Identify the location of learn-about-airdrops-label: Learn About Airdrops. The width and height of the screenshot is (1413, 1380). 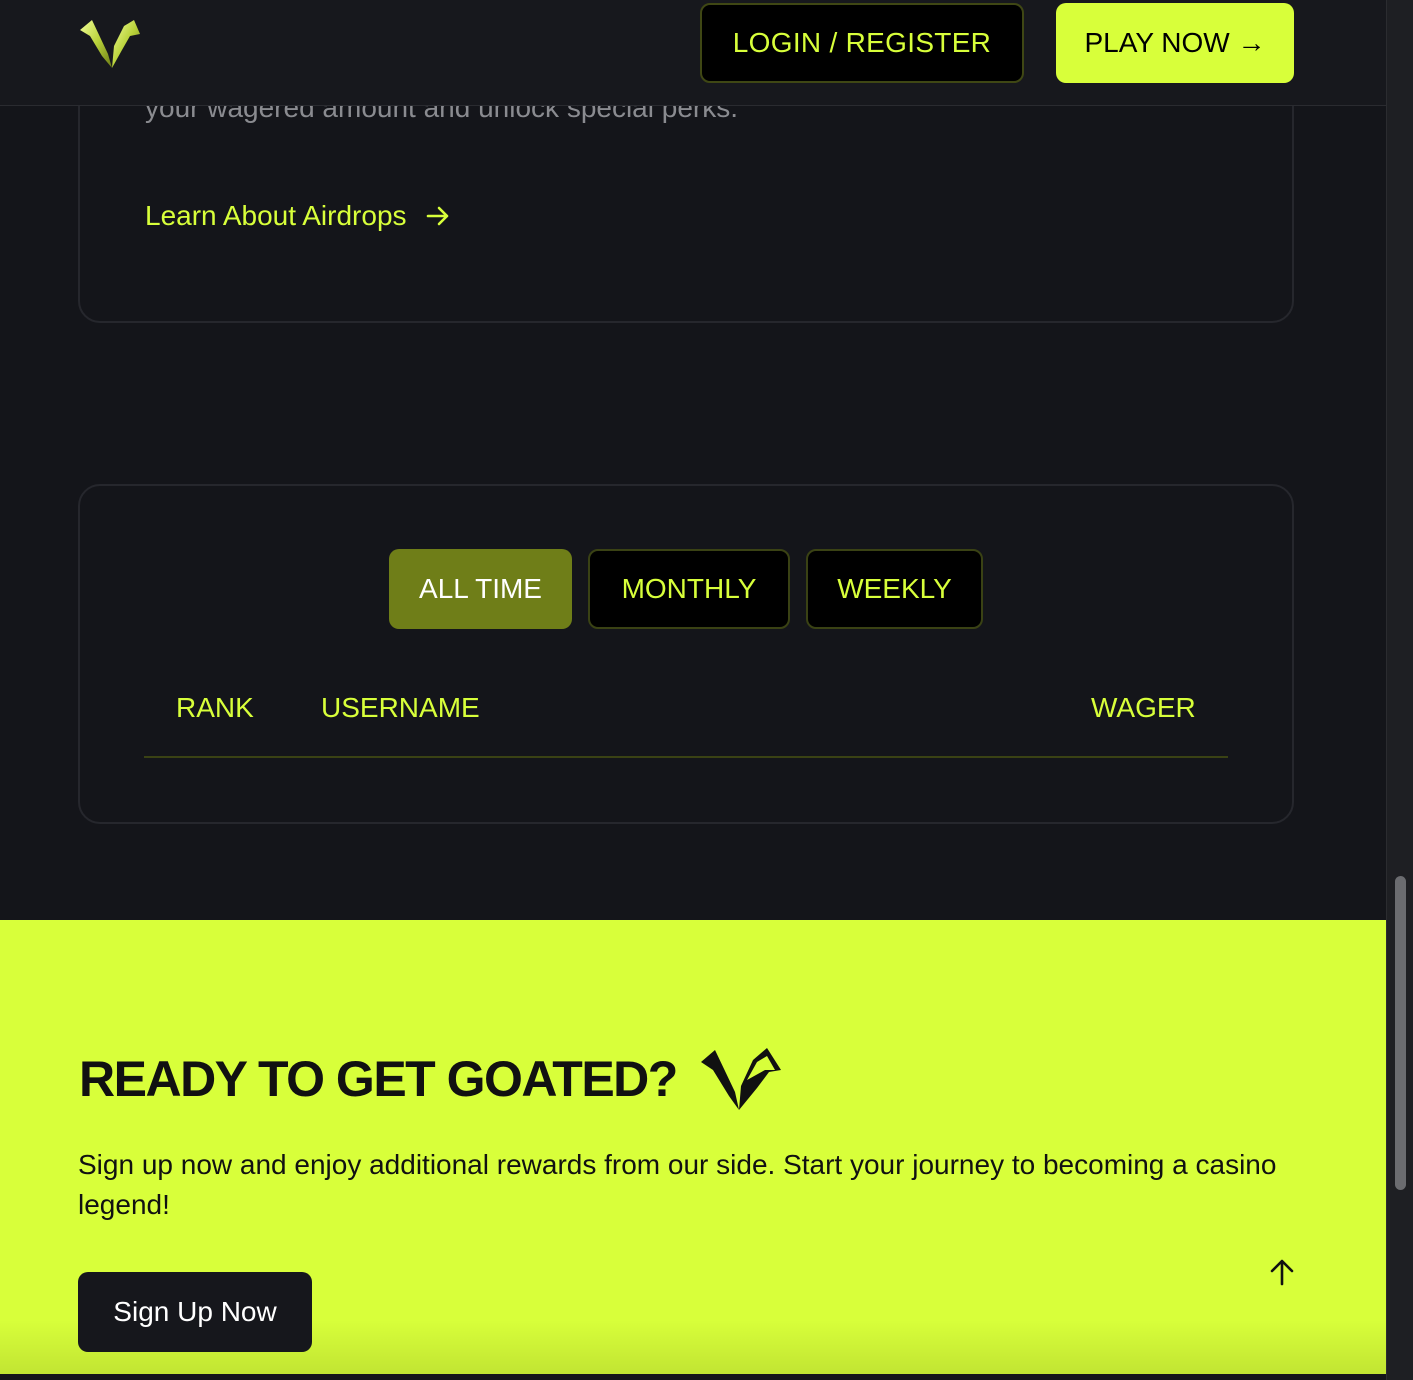
(276, 215).